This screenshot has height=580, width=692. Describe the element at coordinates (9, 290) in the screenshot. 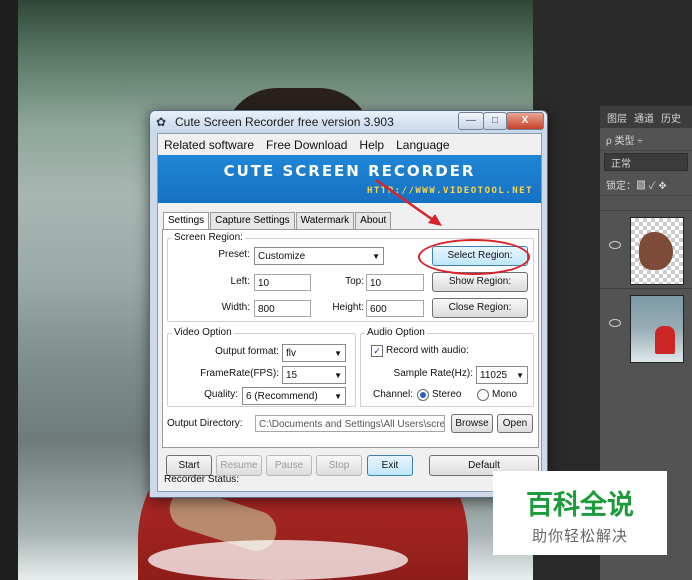

I see `canvas-edge` at that location.